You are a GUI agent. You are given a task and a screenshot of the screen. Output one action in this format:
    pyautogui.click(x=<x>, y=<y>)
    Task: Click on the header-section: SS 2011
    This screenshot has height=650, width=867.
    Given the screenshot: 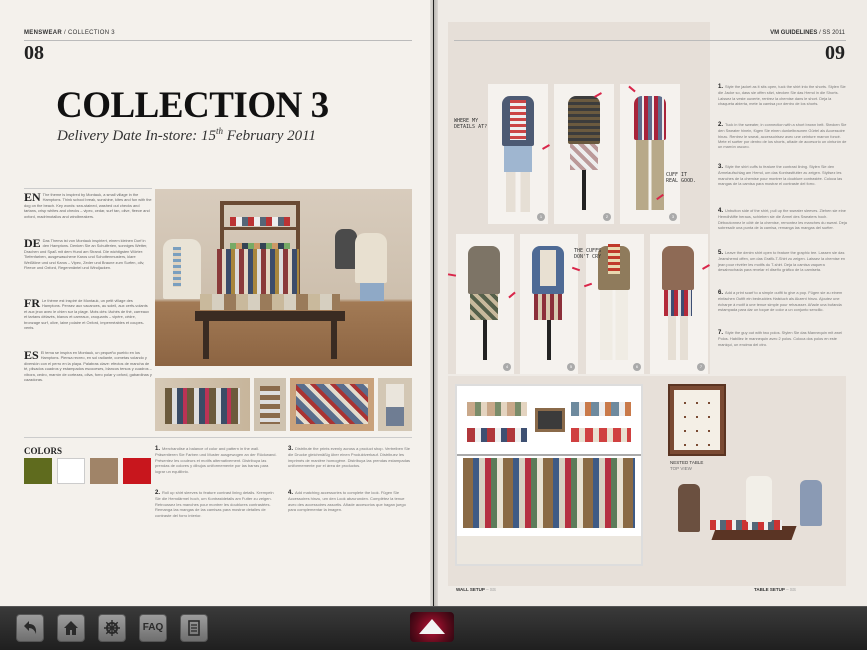 What is the action you would take?
    pyautogui.click(x=833, y=33)
    